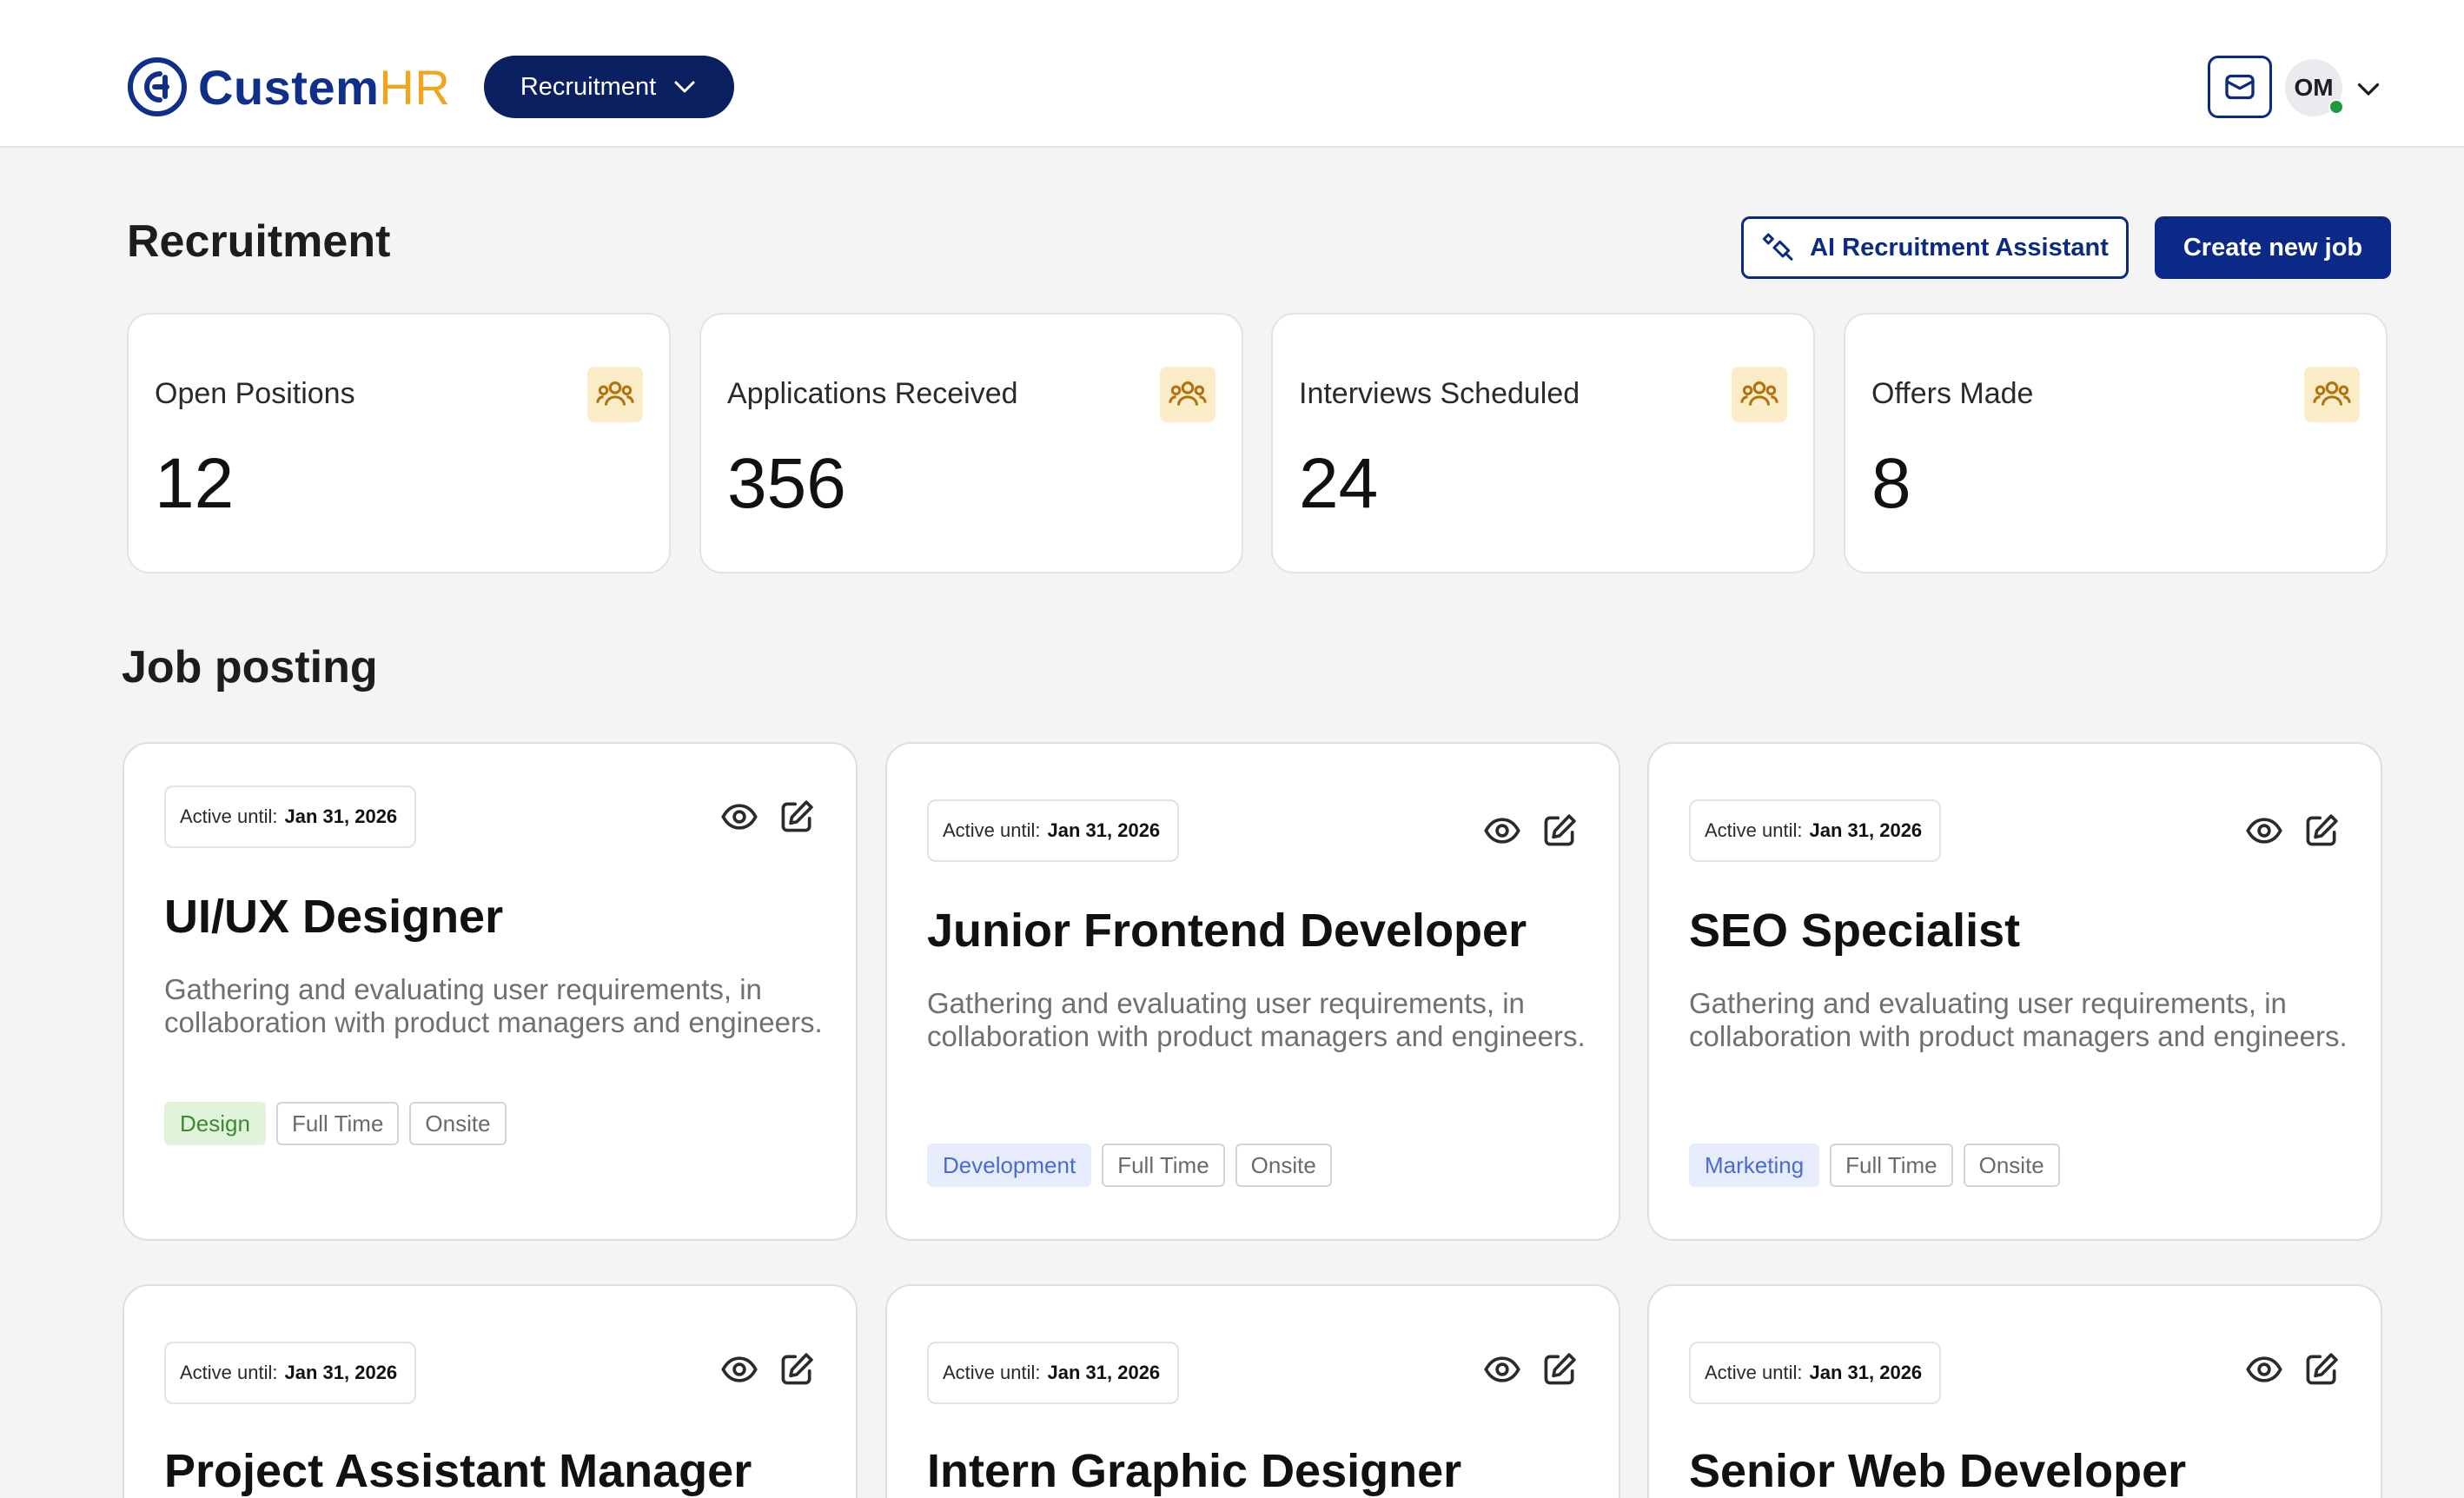 This screenshot has width=2464, height=1498. What do you see at coordinates (399, 443) in the screenshot?
I see `stat-card-open-positions: Open Positions 12` at bounding box center [399, 443].